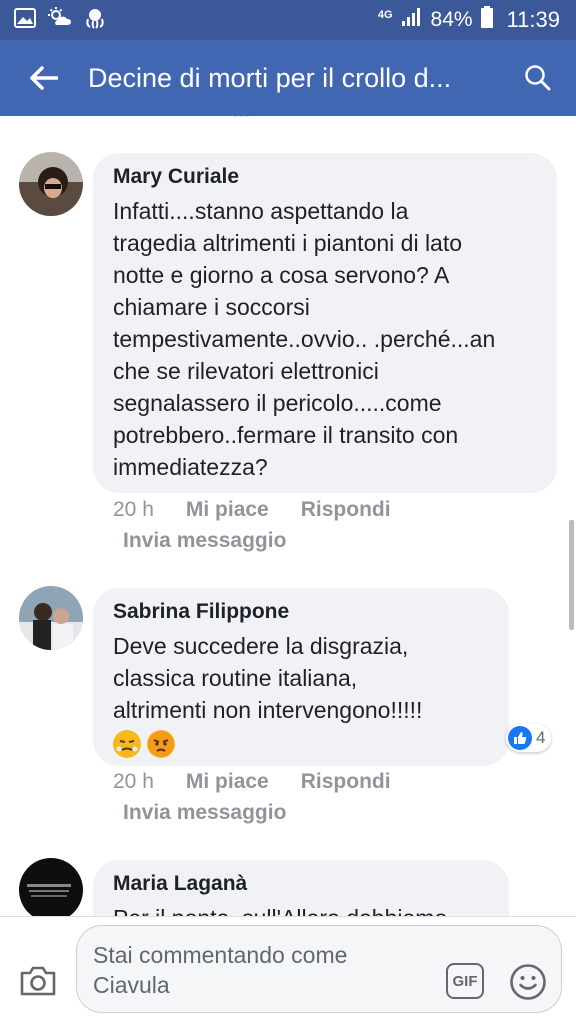  Describe the element at coordinates (60, 20) in the screenshot. I see `weather-icon` at that location.